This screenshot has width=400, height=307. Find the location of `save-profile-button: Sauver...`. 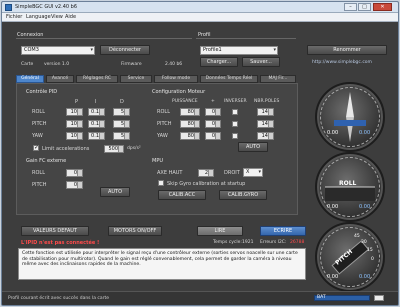

save-profile-button: Sauver... is located at coordinates (261, 62).